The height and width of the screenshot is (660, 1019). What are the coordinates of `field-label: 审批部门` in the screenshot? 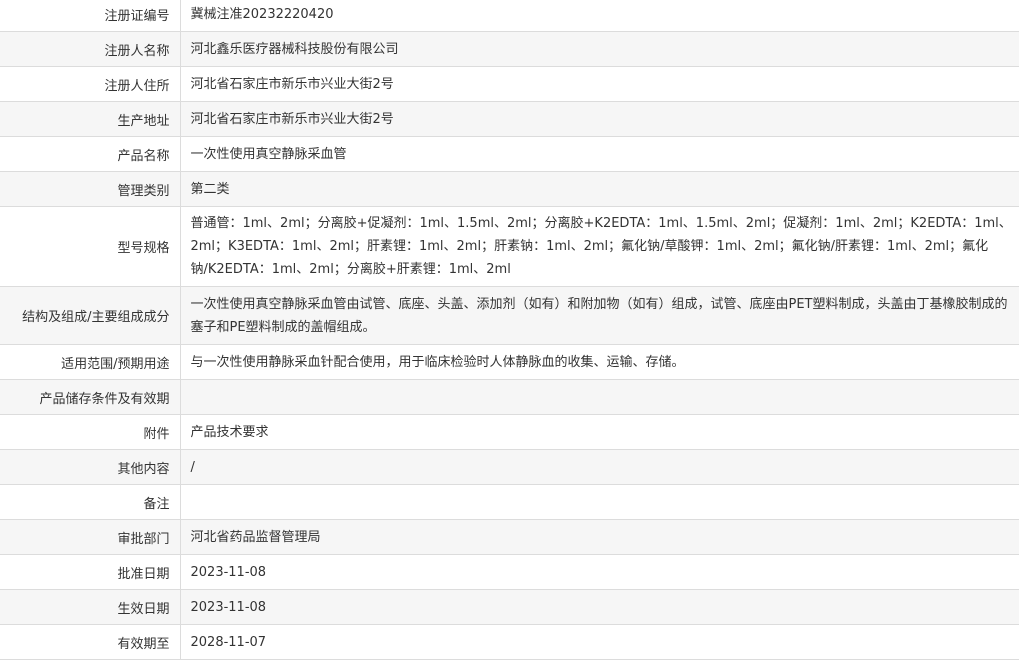 It's located at (90, 537).